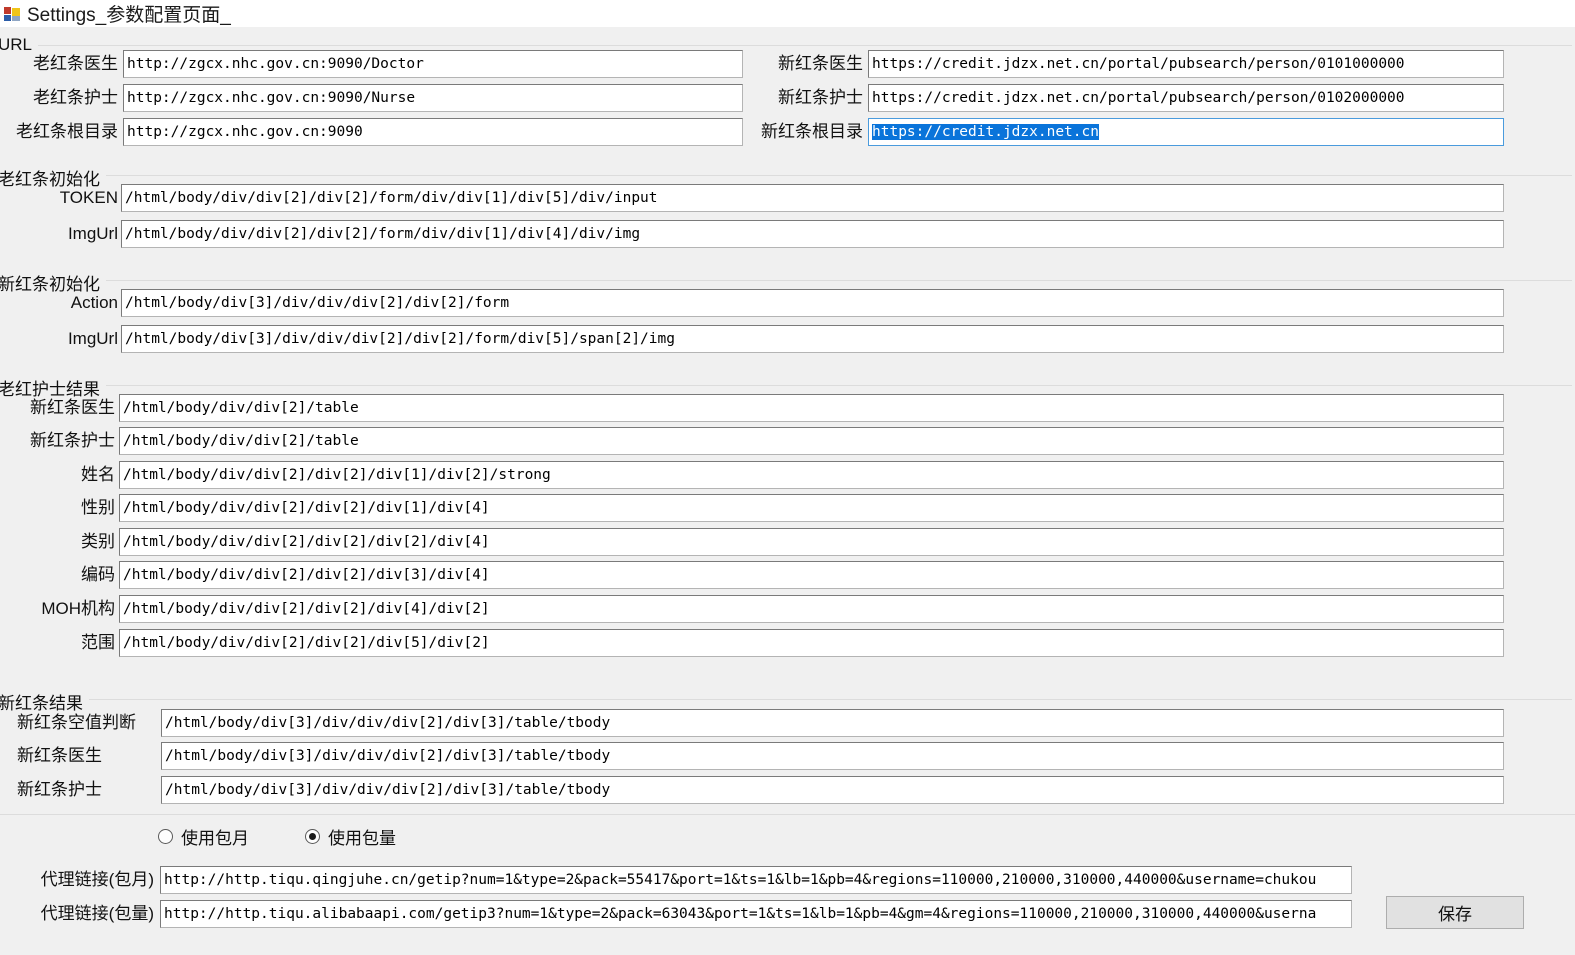 The image size is (1575, 955). What do you see at coordinates (94, 302) in the screenshot?
I see `label-new-init-action: Action` at bounding box center [94, 302].